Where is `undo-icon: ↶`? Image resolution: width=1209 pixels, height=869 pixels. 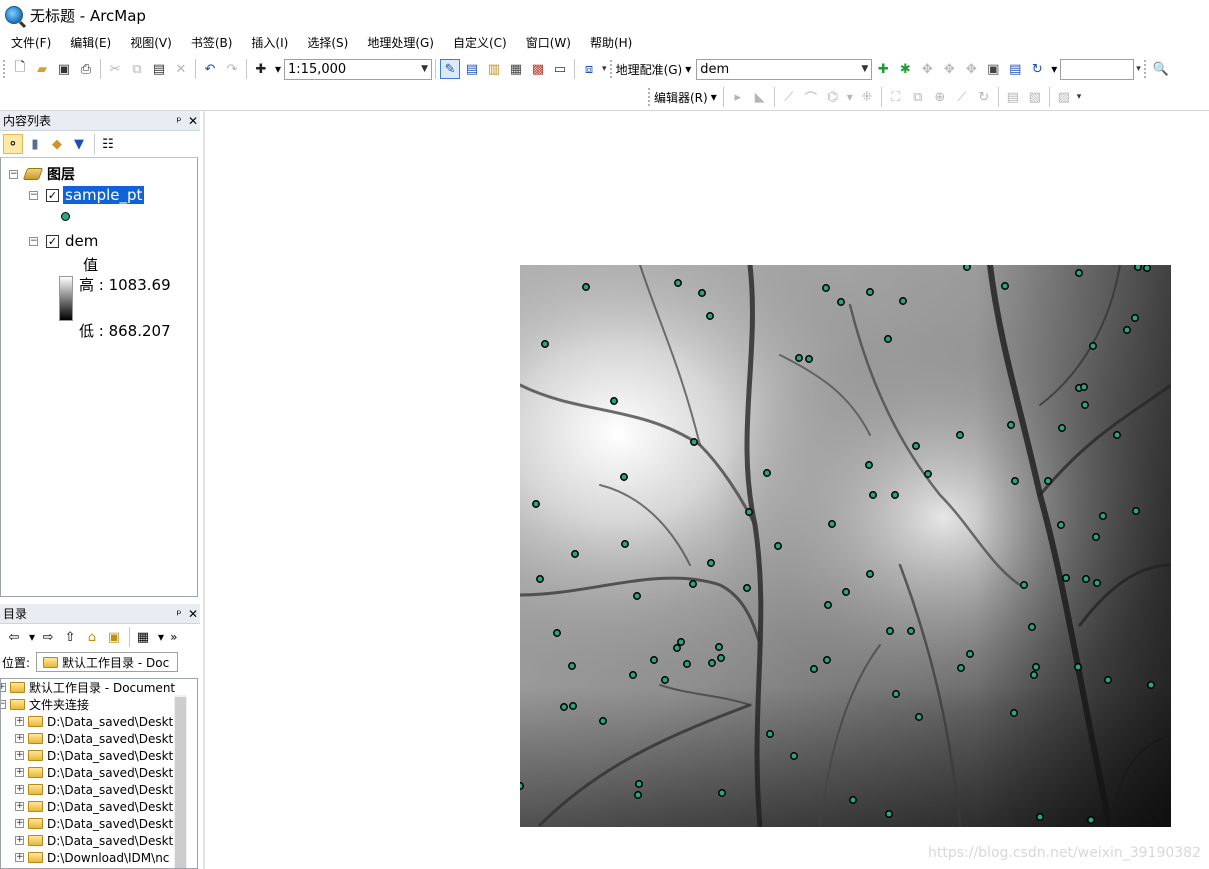
undo-icon: ↶ is located at coordinates (210, 69).